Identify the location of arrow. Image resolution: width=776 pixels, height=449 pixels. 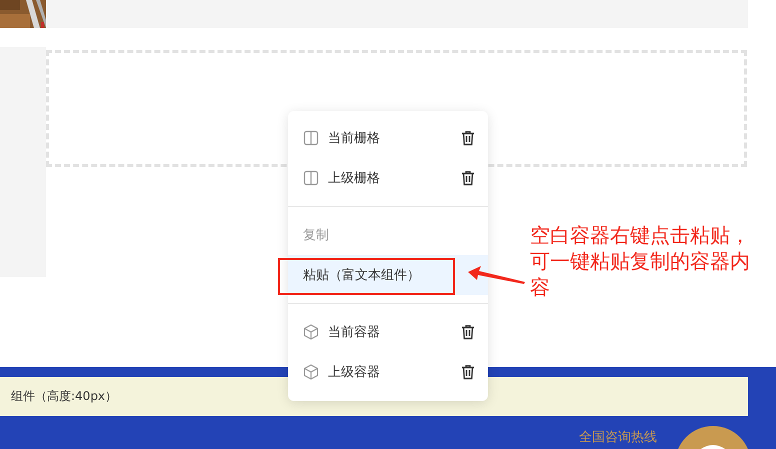
(497, 276).